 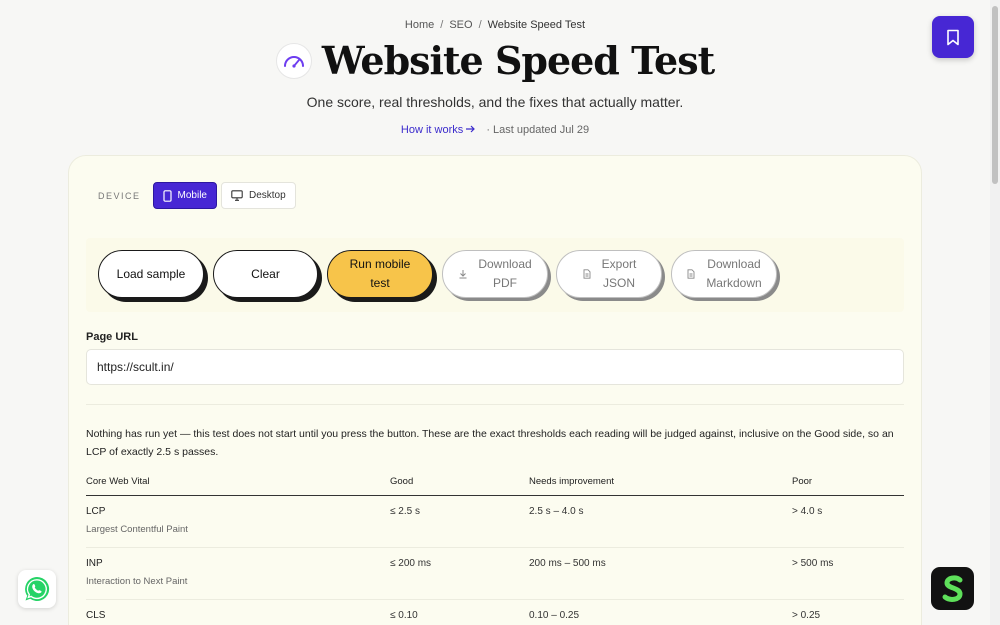 I want to click on brand-app-button, so click(x=952, y=588).